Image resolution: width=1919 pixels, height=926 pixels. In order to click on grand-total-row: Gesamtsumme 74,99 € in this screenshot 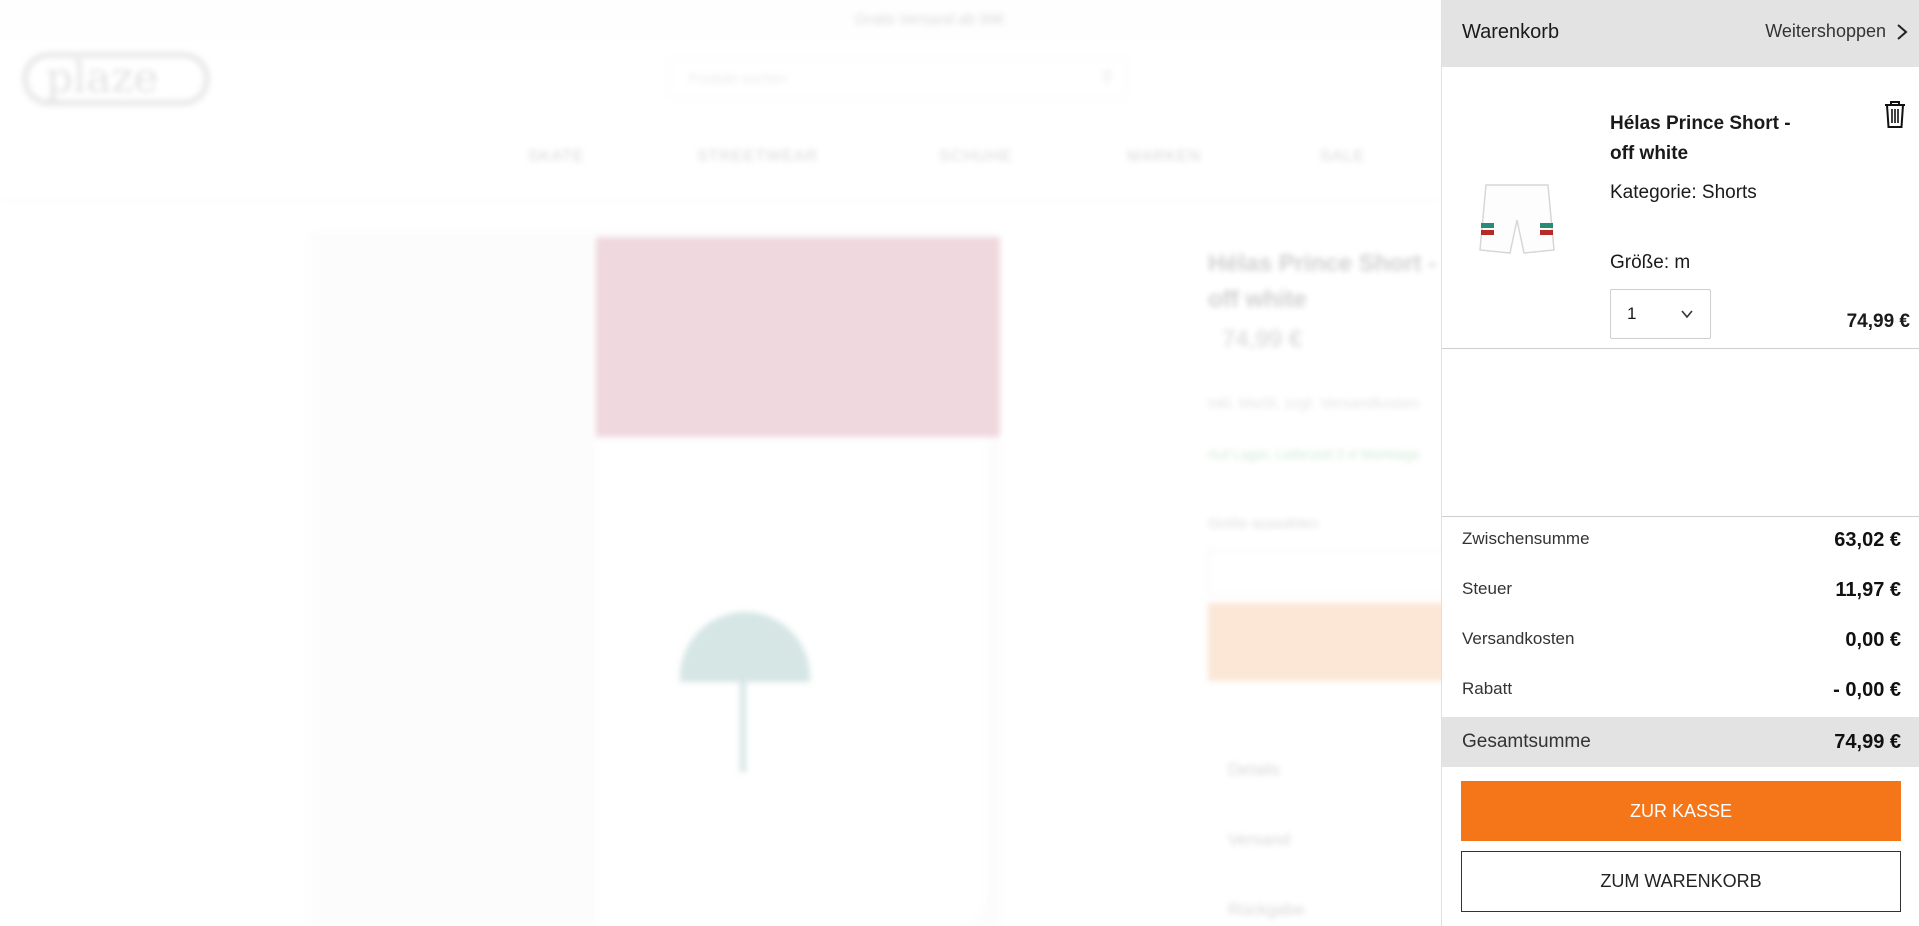, I will do `click(1680, 742)`.